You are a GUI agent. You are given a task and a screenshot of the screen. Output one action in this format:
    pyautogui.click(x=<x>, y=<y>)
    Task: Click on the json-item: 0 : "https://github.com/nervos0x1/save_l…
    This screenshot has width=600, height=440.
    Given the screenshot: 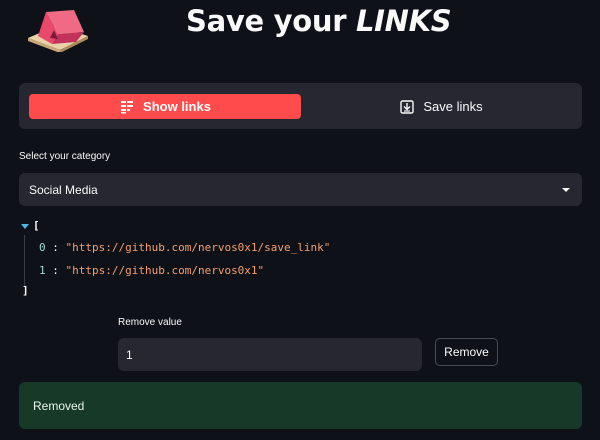 What is the action you would take?
    pyautogui.click(x=185, y=247)
    